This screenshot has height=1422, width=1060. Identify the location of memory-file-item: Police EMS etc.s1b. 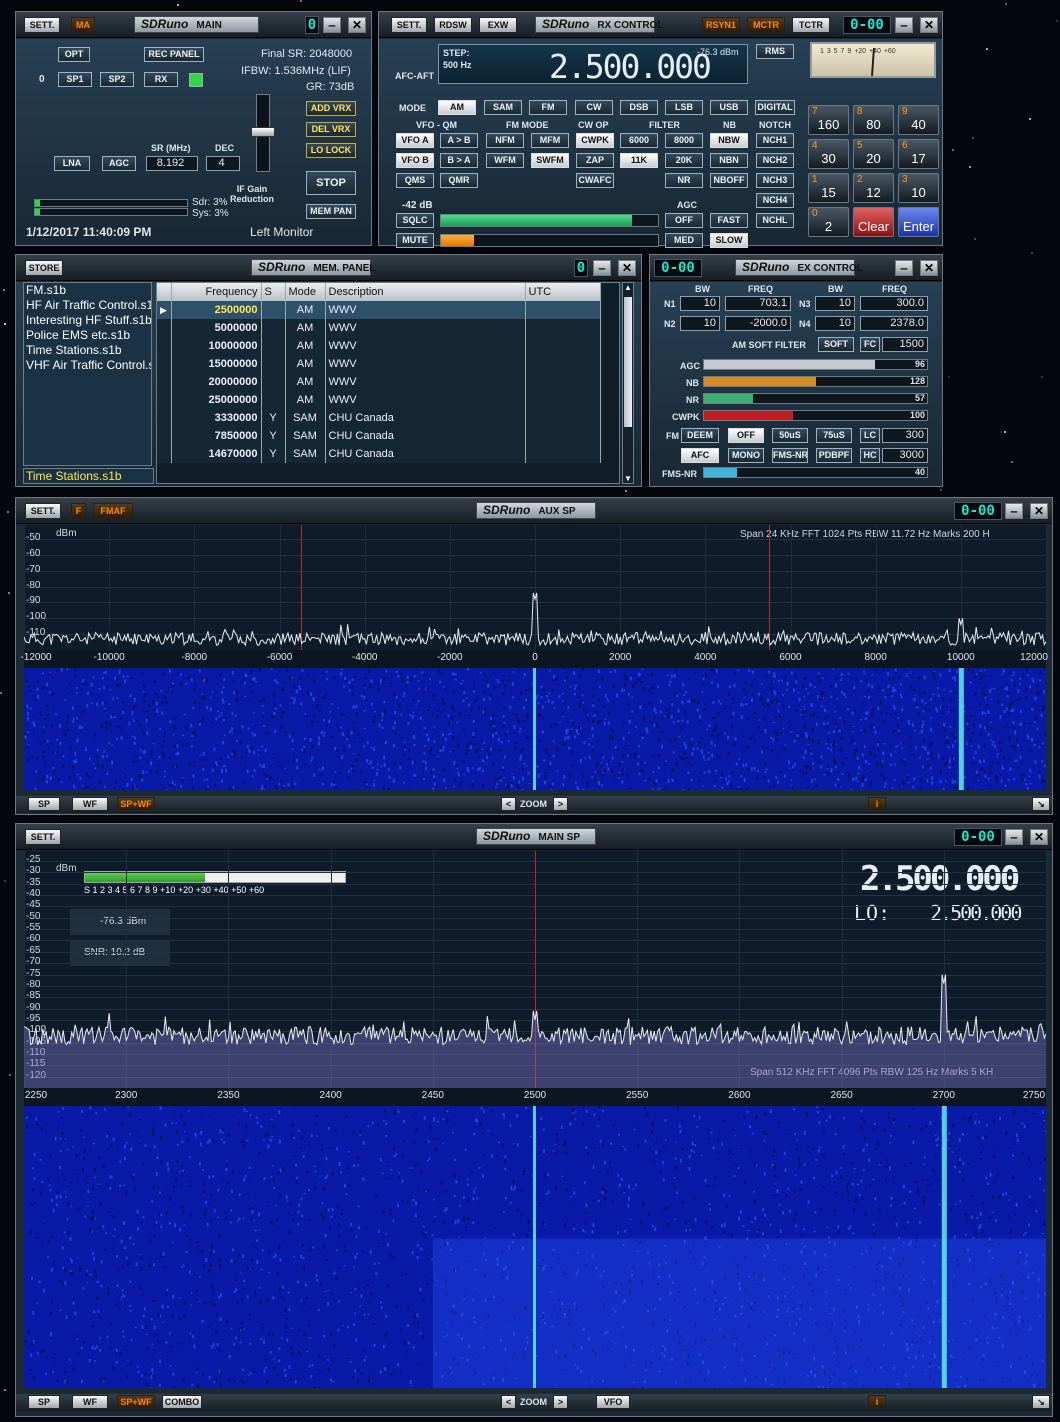
(87, 335).